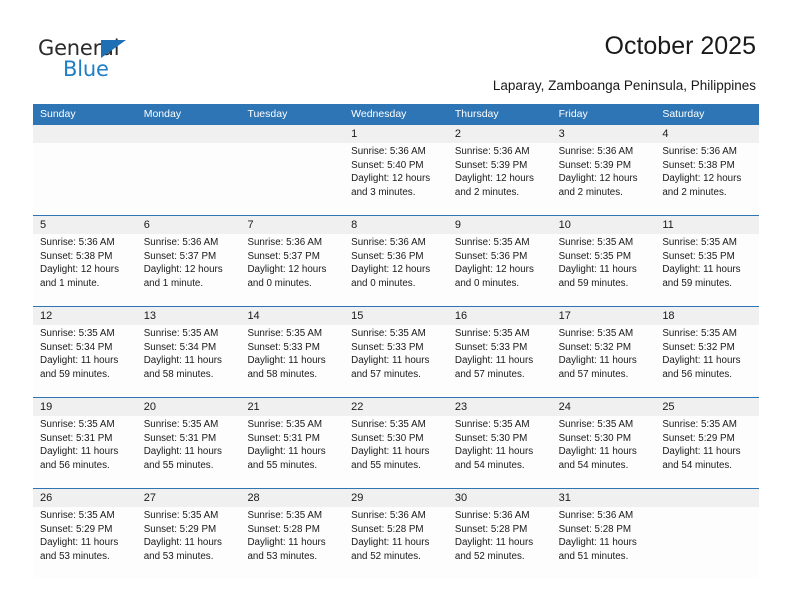 This screenshot has width=792, height=612. I want to click on day-number: 18, so click(707, 316).